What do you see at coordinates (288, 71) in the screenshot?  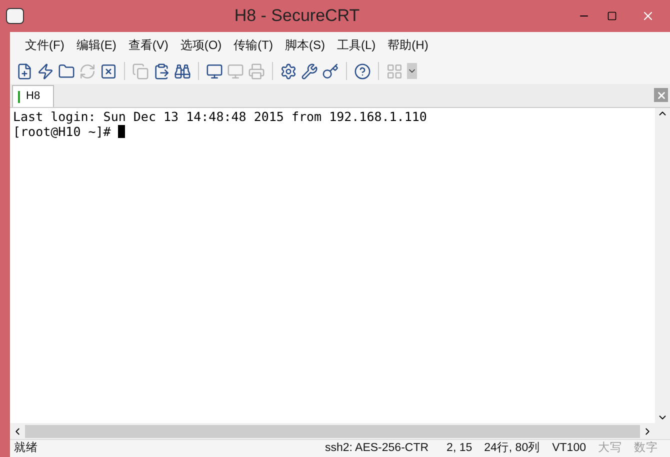 I see `settings-icon` at bounding box center [288, 71].